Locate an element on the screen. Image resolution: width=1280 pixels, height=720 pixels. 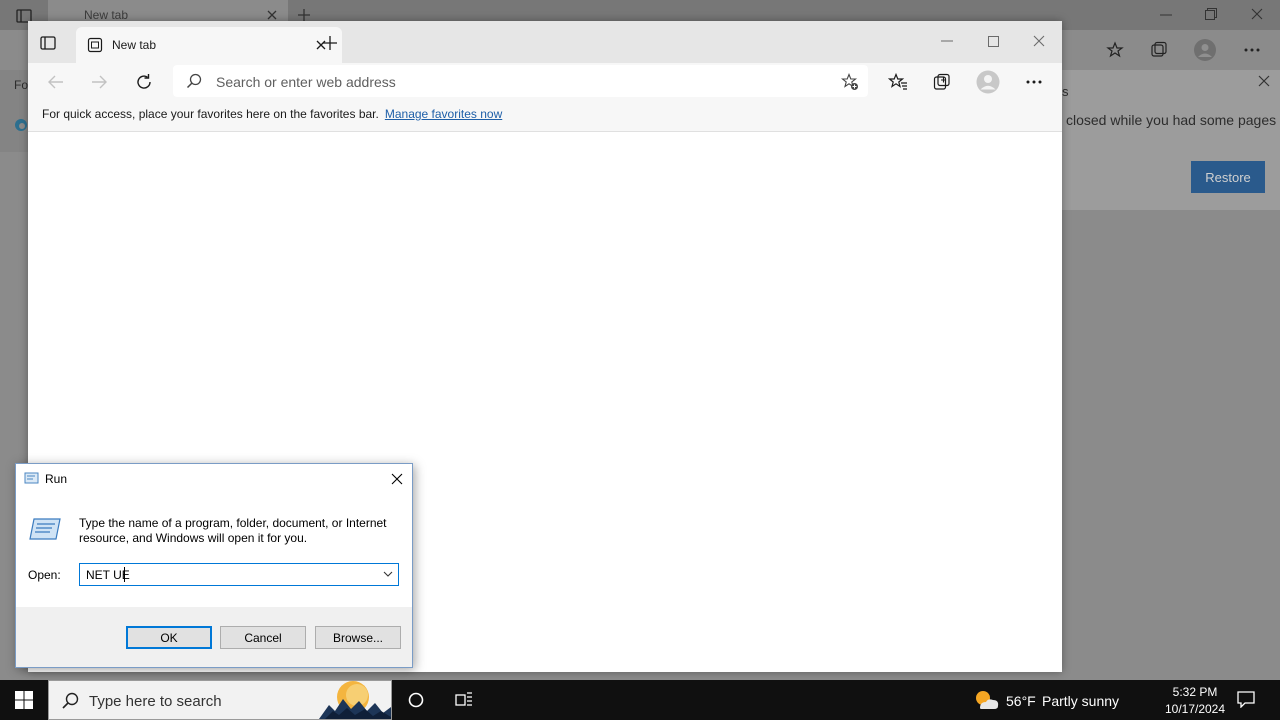
maximize-button is located at coordinates (993, 41).